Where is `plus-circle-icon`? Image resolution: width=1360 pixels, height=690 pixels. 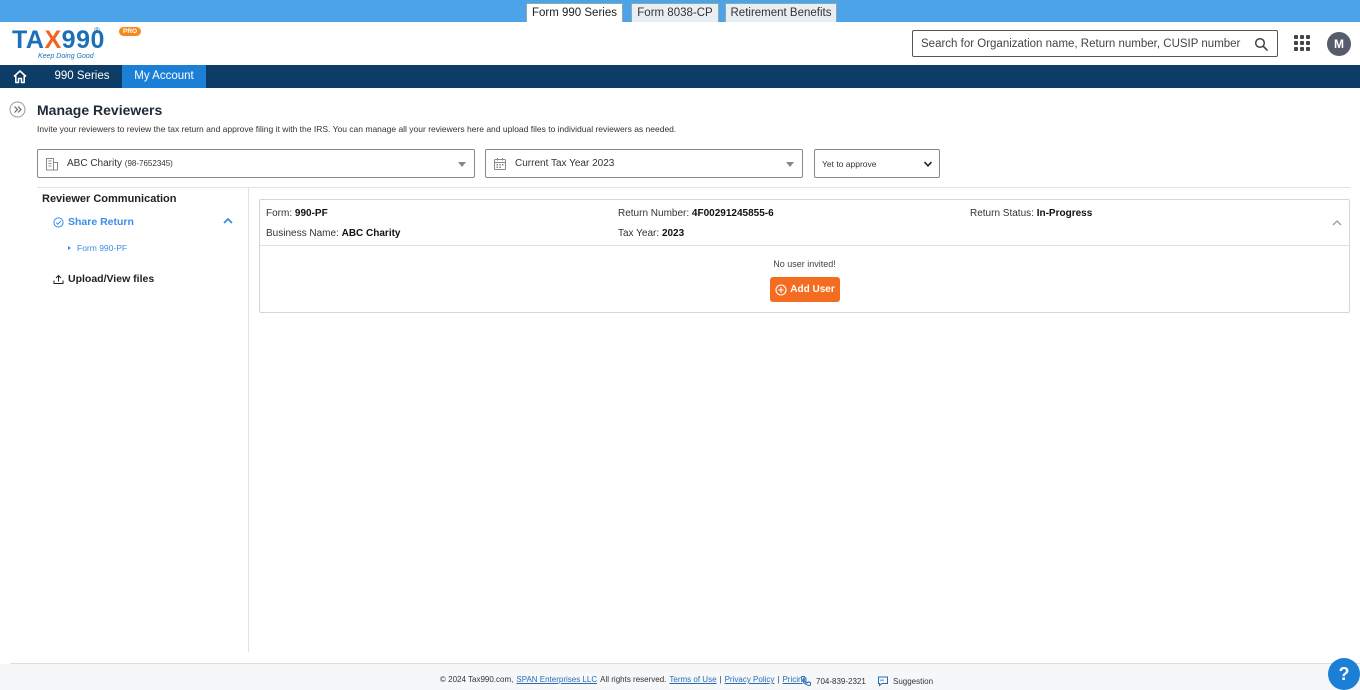
plus-circle-icon is located at coordinates (781, 289).